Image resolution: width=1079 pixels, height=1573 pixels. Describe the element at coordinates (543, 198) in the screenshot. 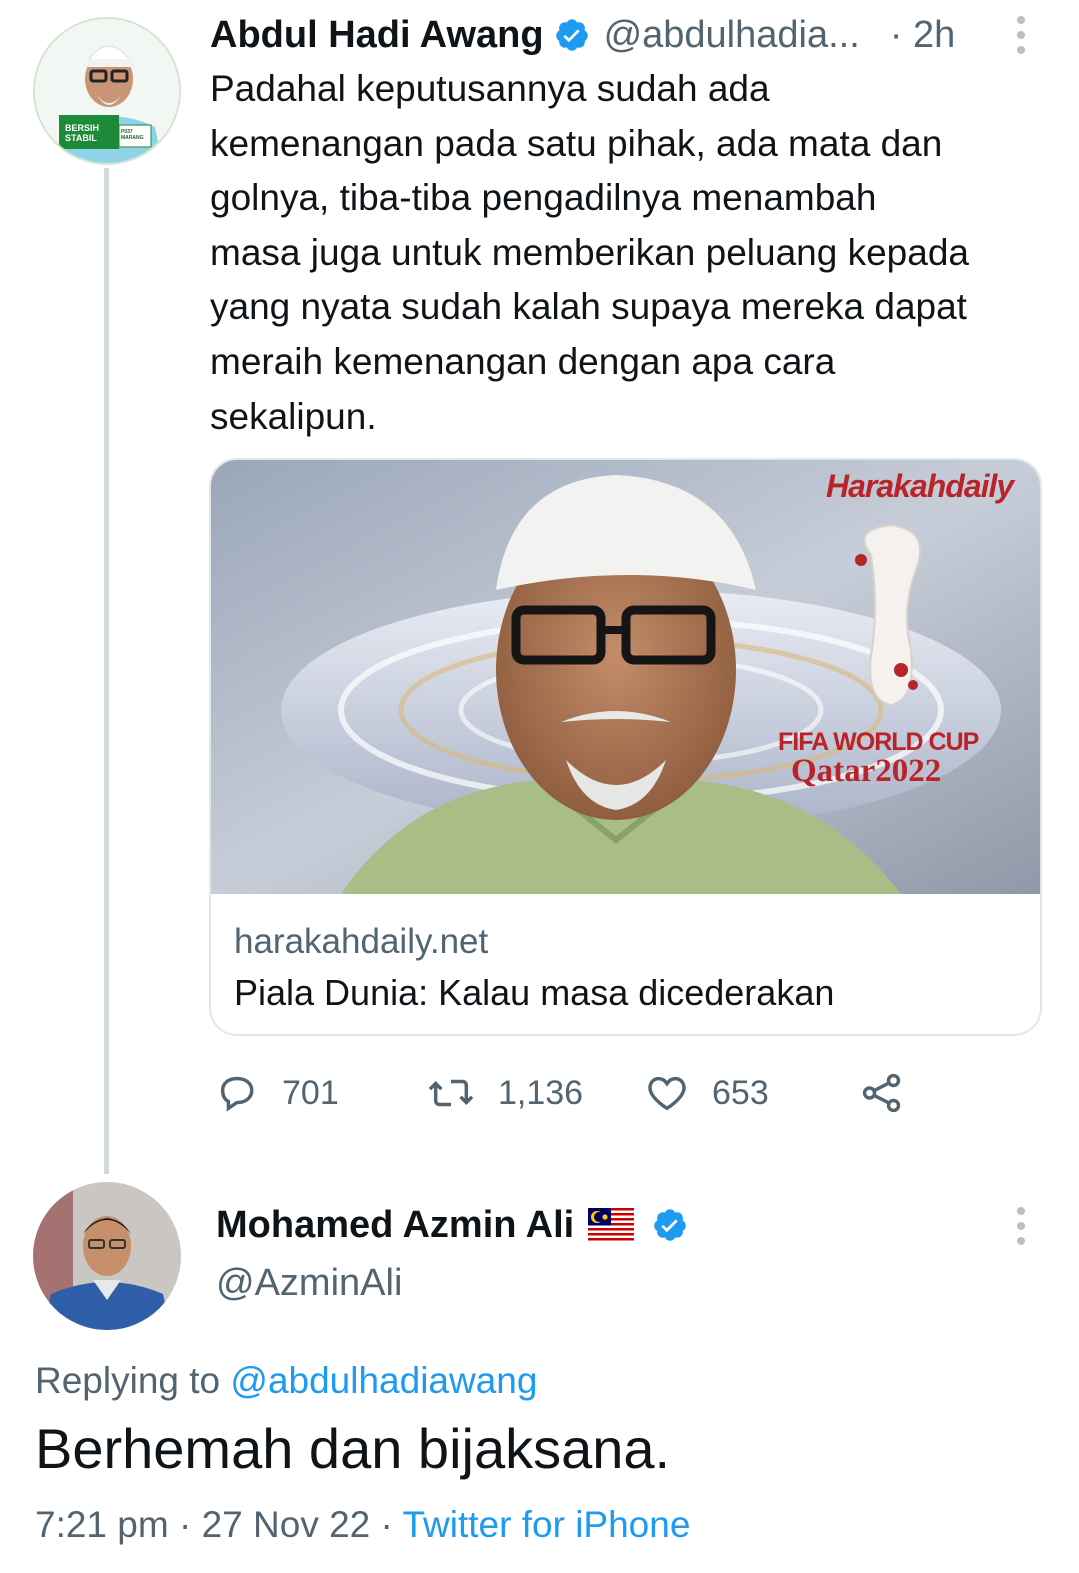

I see `tweet-text-line: golnya, tiba-tiba pengadilnya menambah` at that location.